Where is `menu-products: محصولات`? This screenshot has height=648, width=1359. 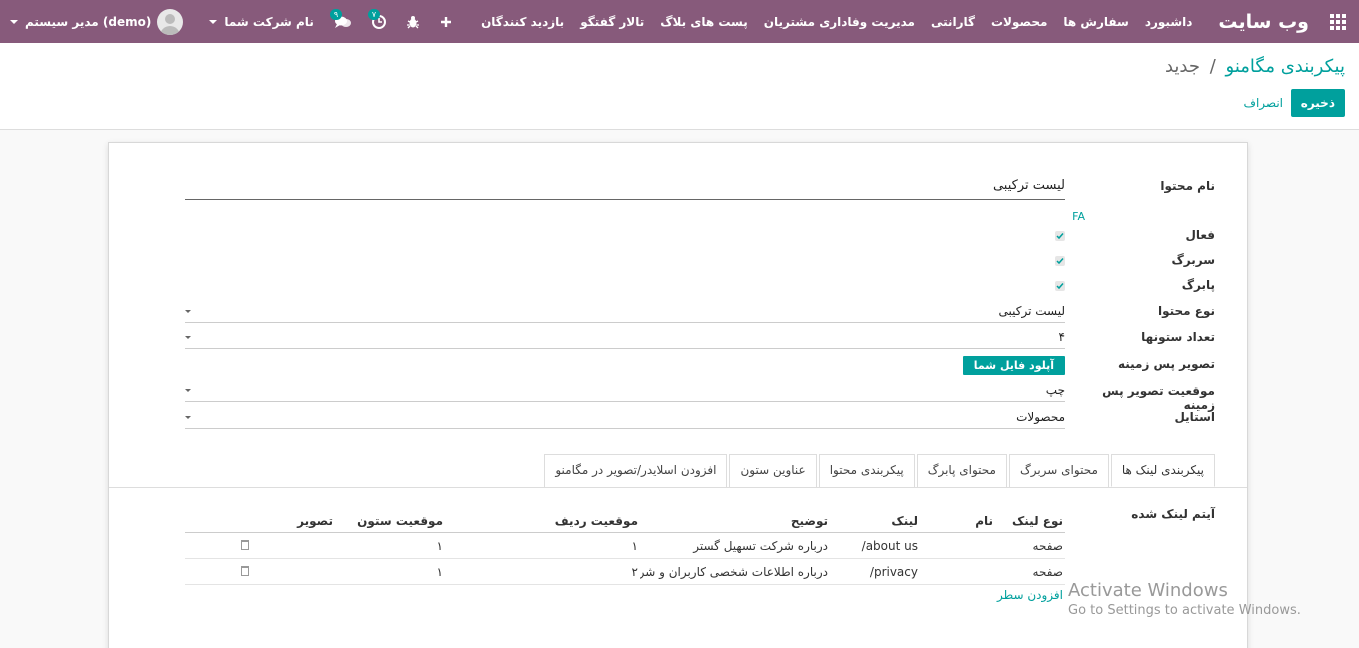 menu-products: محصولات is located at coordinates (1019, 22).